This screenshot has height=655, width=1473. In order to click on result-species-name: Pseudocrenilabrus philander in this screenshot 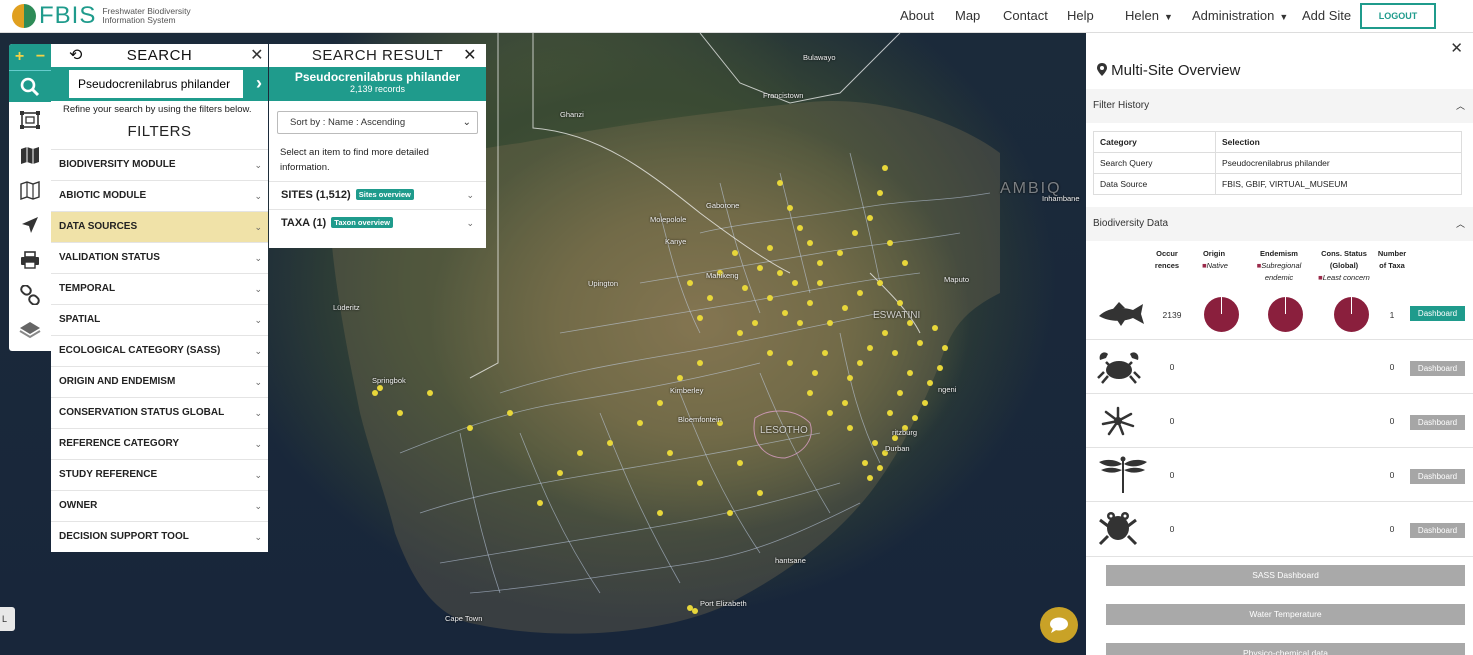, I will do `click(377, 77)`.